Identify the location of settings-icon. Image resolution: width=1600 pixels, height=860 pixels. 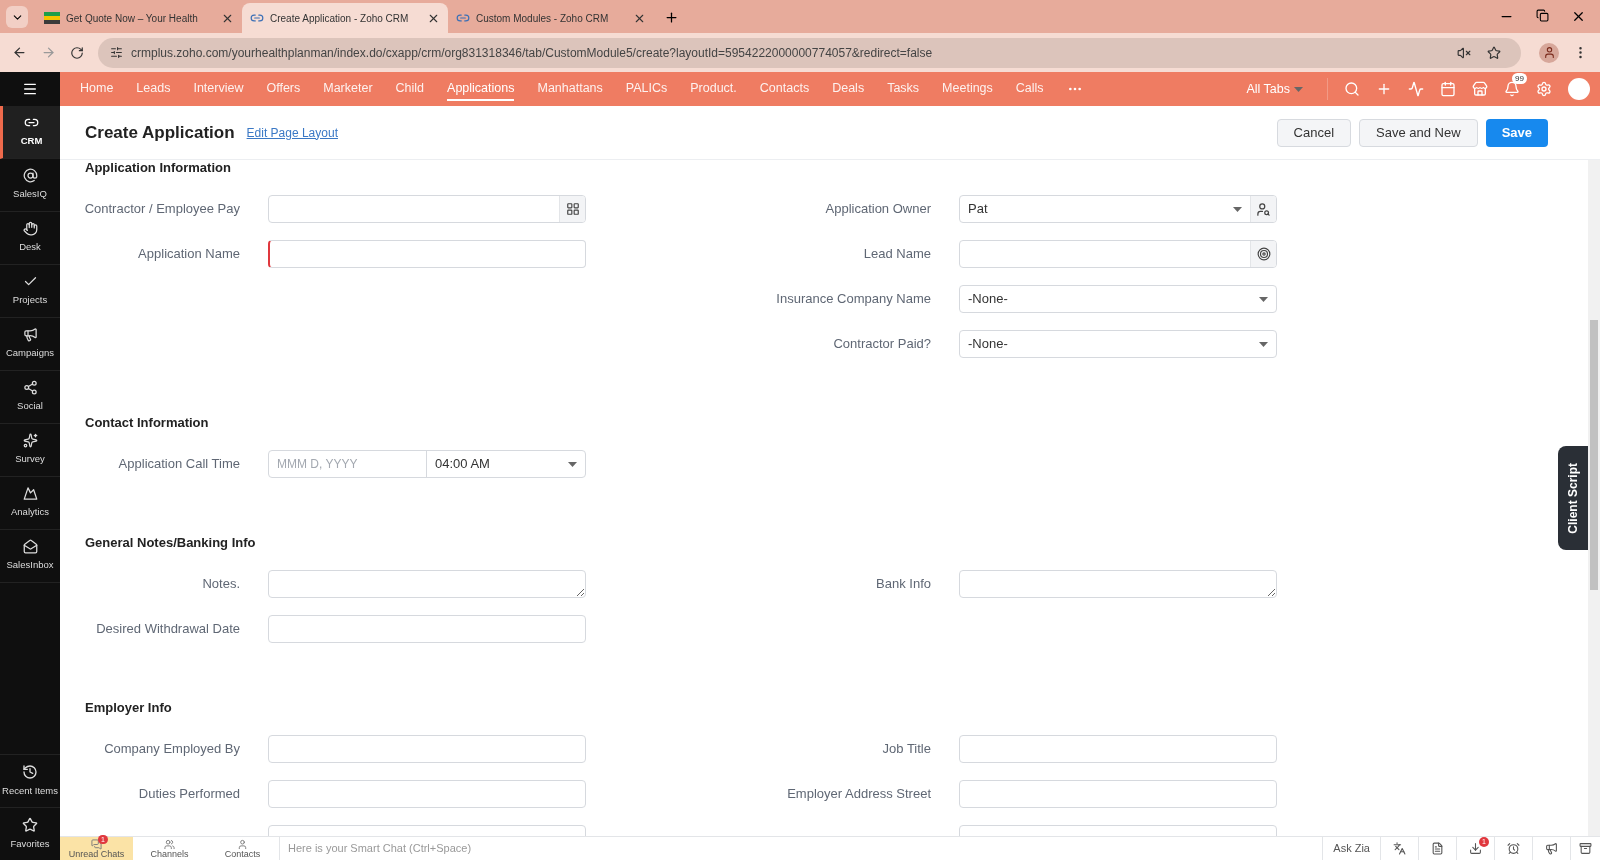
(1544, 89).